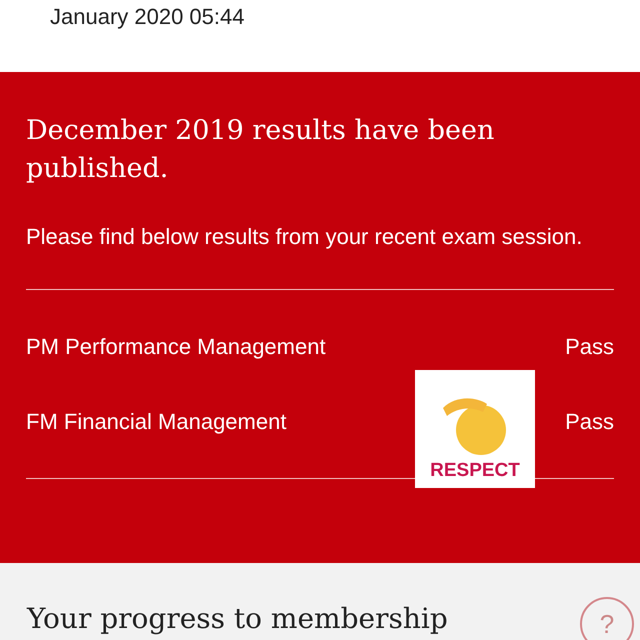  What do you see at coordinates (305, 237) in the screenshot?
I see `notice-message: Please find below results from your recent exam session.` at bounding box center [305, 237].